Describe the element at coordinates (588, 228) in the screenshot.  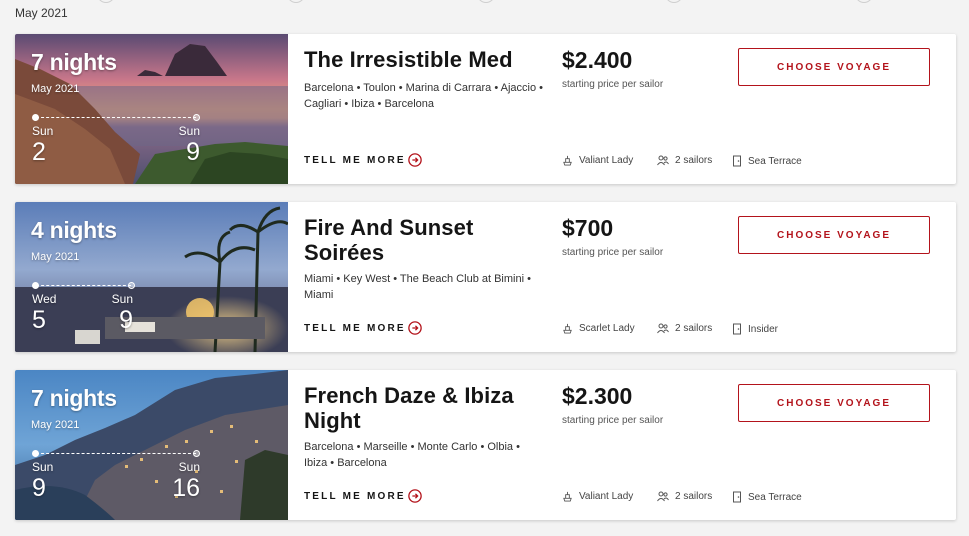
I see `voyage-price: $700` at that location.